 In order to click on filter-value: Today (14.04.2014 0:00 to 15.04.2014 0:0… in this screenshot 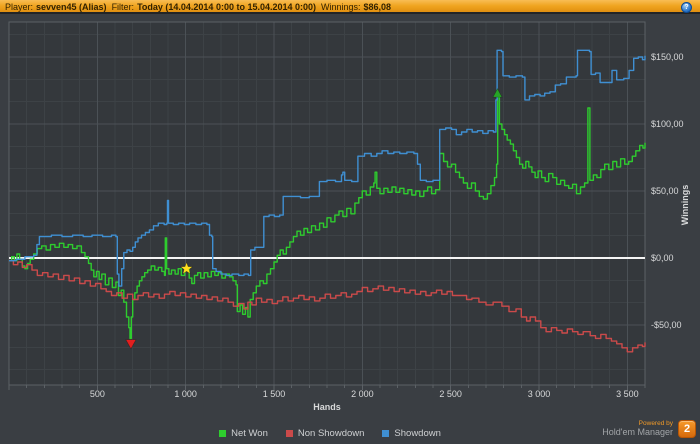, I will do `click(227, 6)`.